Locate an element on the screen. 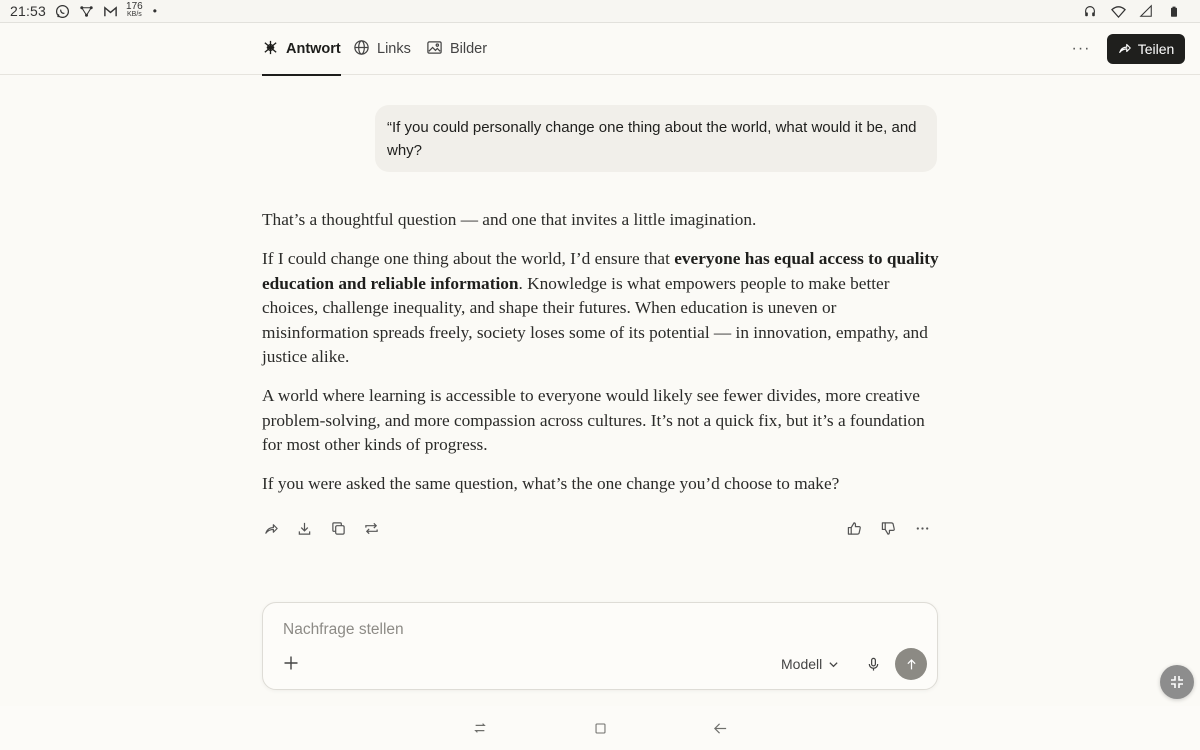  rewrite-icon is located at coordinates (371, 528).